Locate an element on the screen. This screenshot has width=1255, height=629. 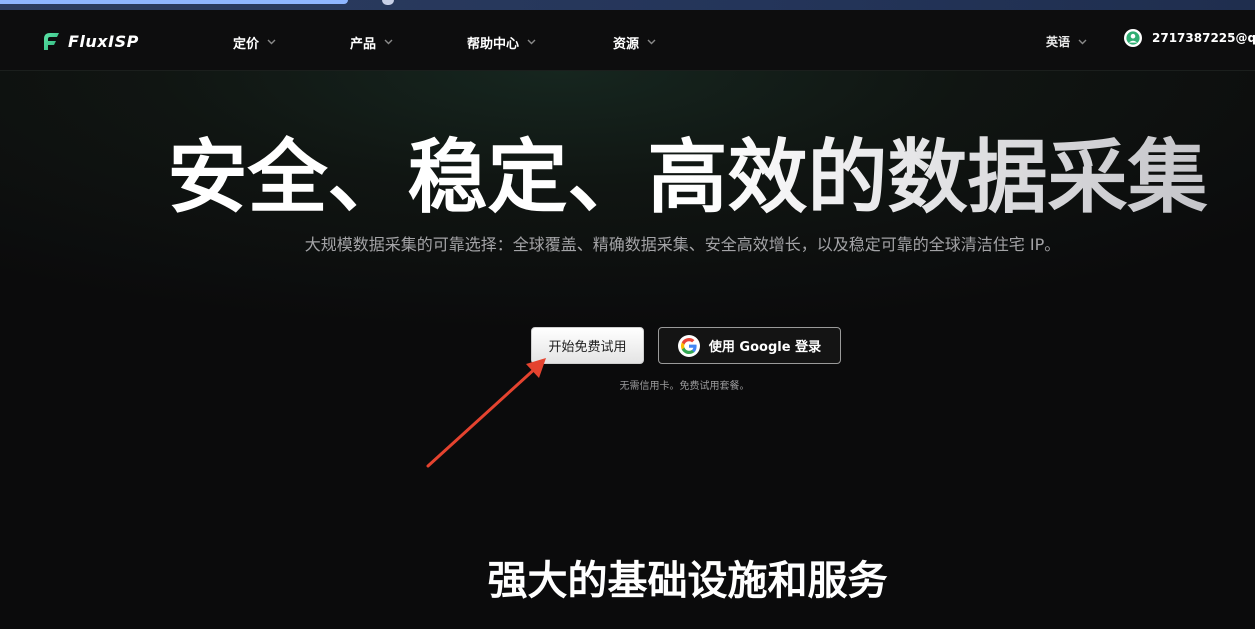
google-logo-icon is located at coordinates (688, 345).